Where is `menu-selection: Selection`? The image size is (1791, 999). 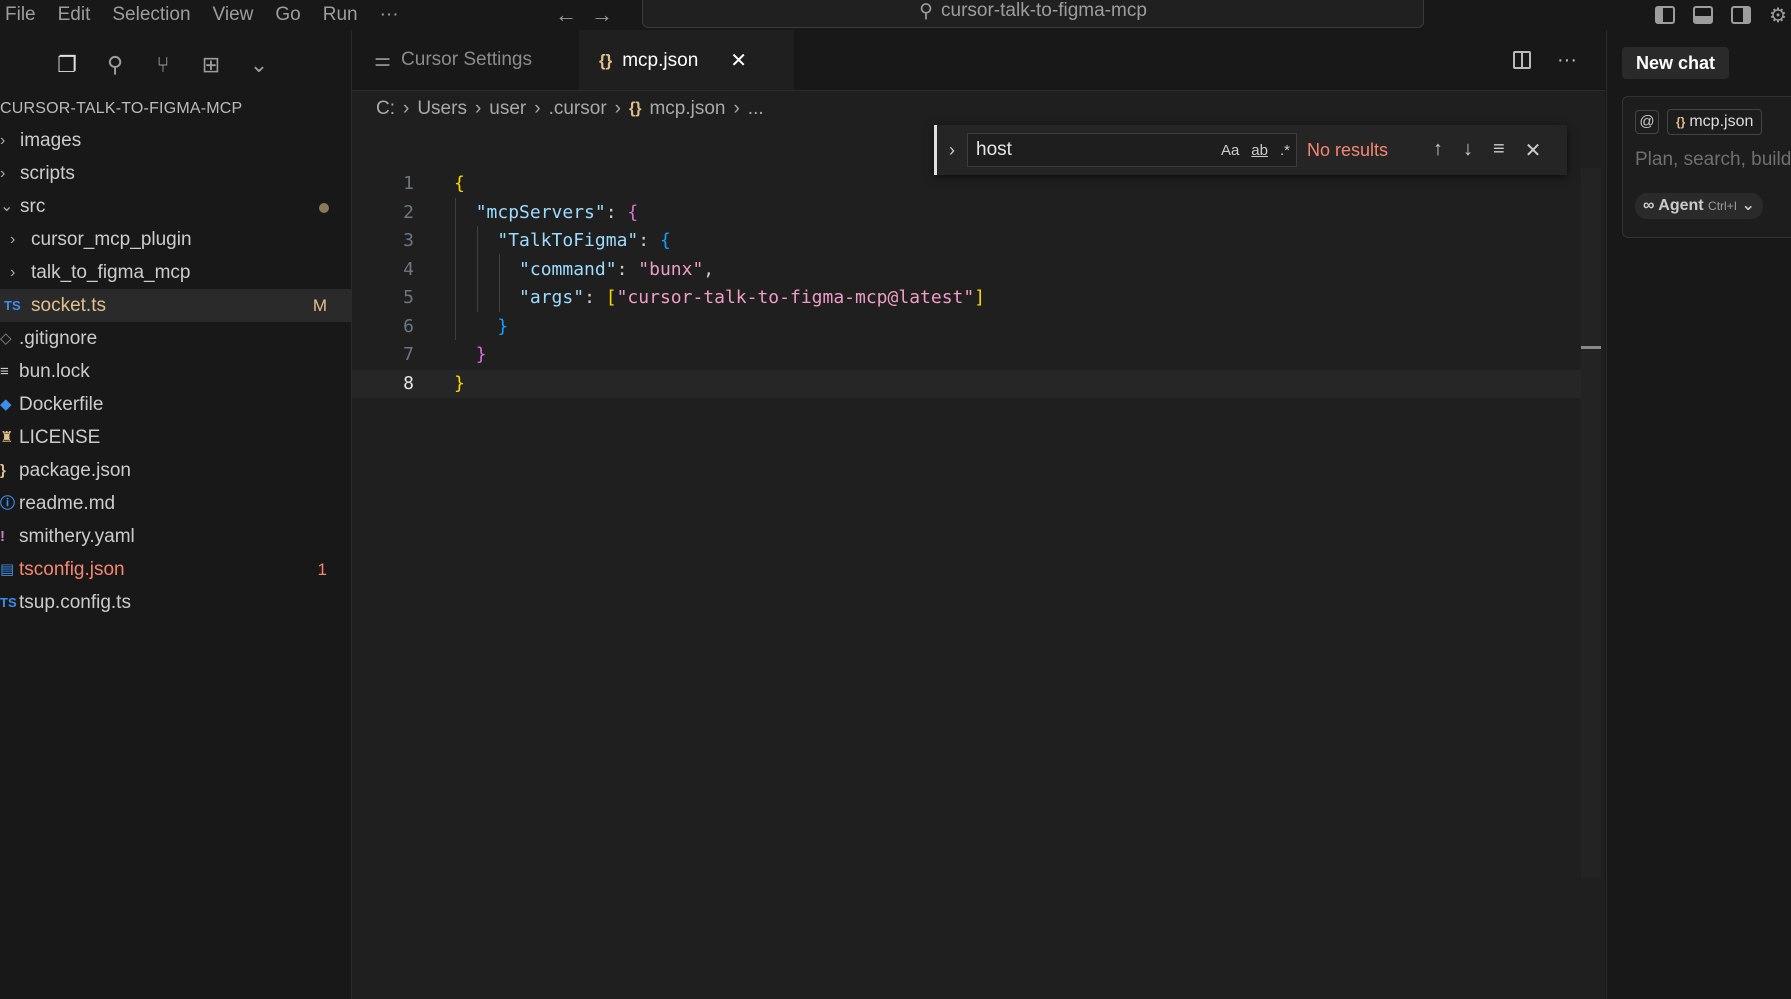 menu-selection: Selection is located at coordinates (151, 15).